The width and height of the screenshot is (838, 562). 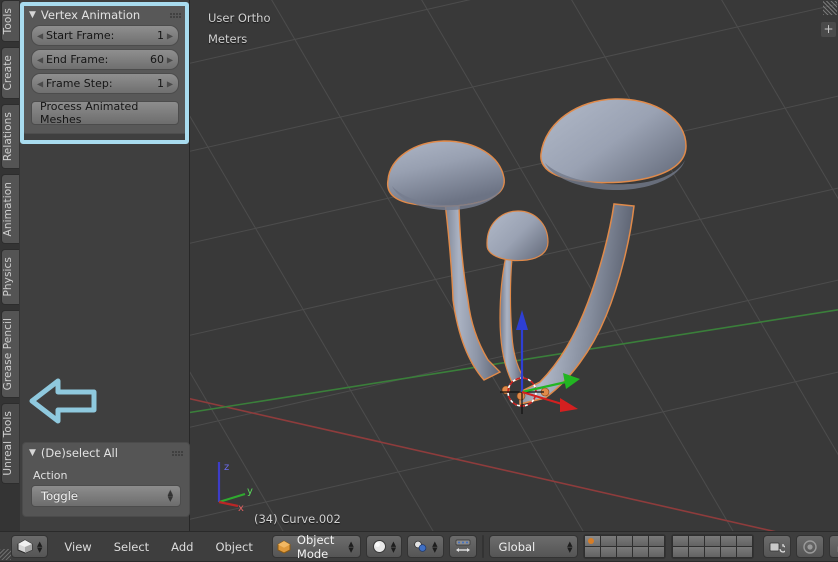 I want to click on vertex-animation-panel-header: ▼ Vertex Animation, so click(x=105, y=15).